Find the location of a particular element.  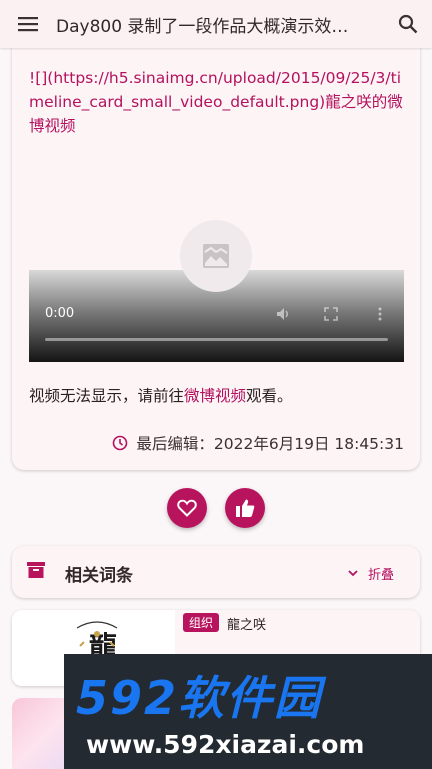

entry-thumbnail is located at coordinates (42, 733).